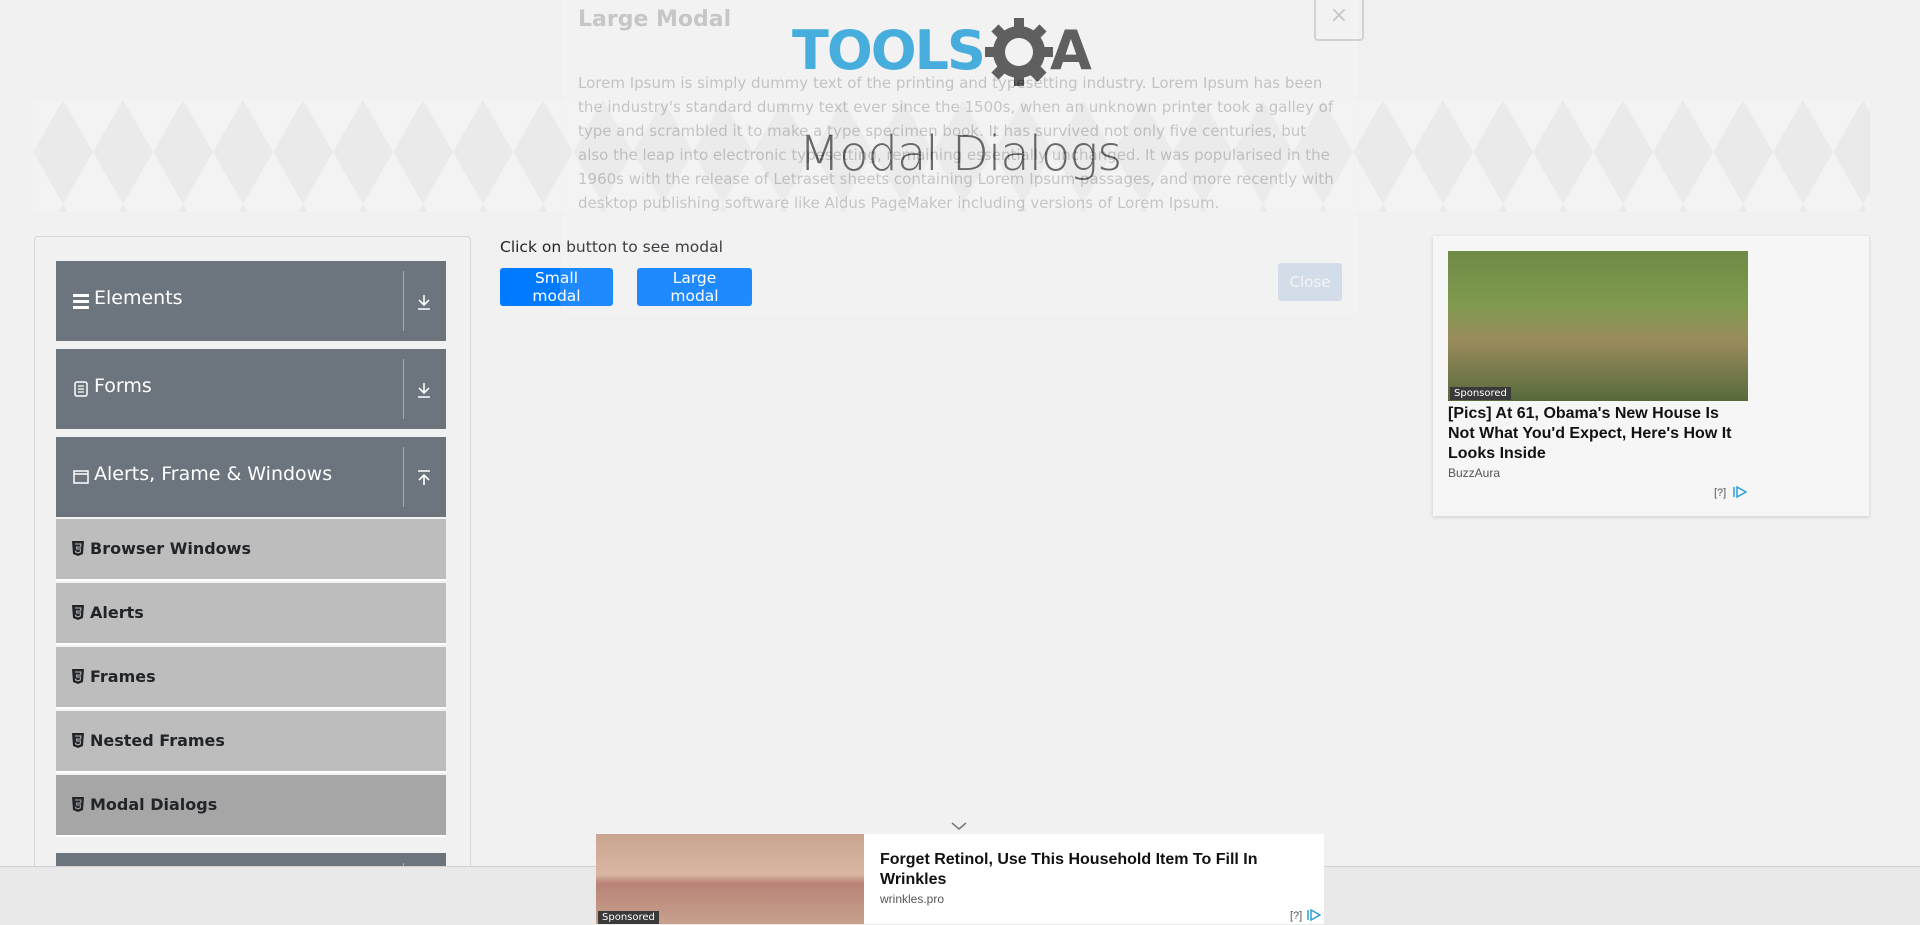 This screenshot has height=925, width=1920. What do you see at coordinates (1310, 282) in the screenshot?
I see `modal-close-button: Close` at bounding box center [1310, 282].